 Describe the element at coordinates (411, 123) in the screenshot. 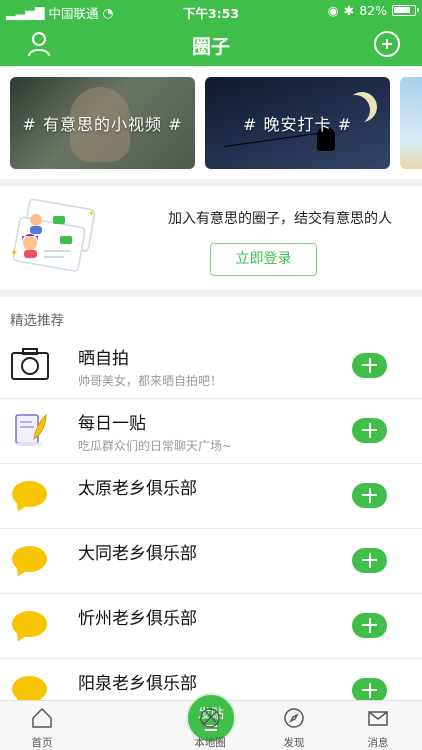

I see `banner-third` at that location.